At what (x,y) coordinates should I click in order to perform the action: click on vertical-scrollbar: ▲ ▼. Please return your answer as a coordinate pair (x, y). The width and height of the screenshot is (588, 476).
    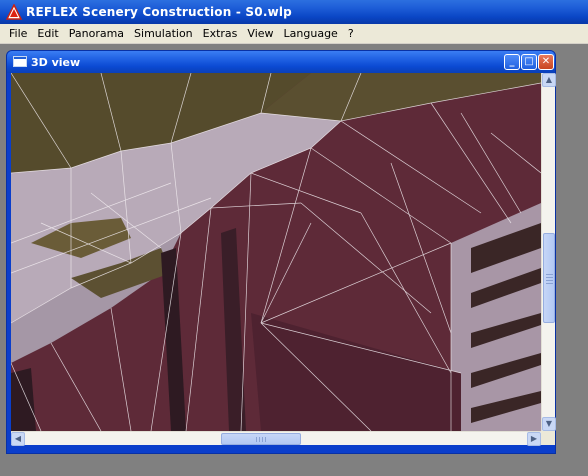
    Looking at the image, I should click on (548, 252).